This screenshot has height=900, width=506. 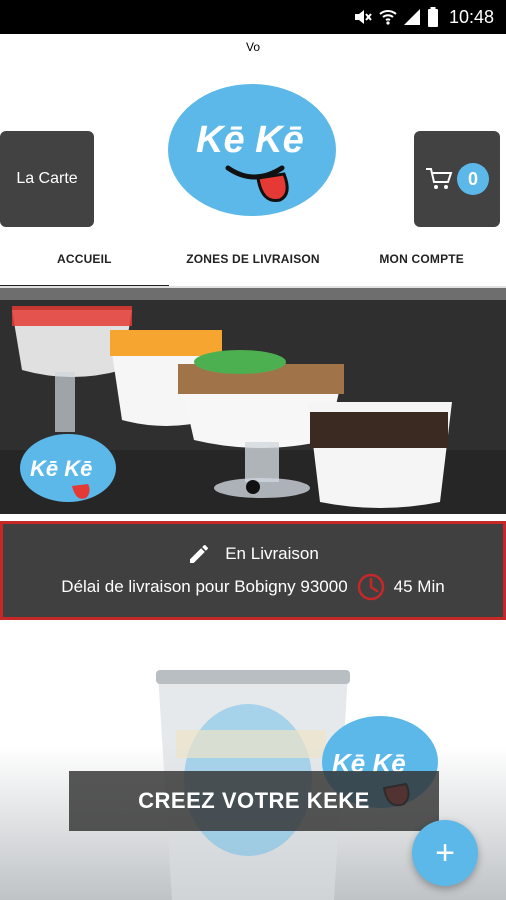 I want to click on logo-text: Kē Kē, so click(x=250, y=140).